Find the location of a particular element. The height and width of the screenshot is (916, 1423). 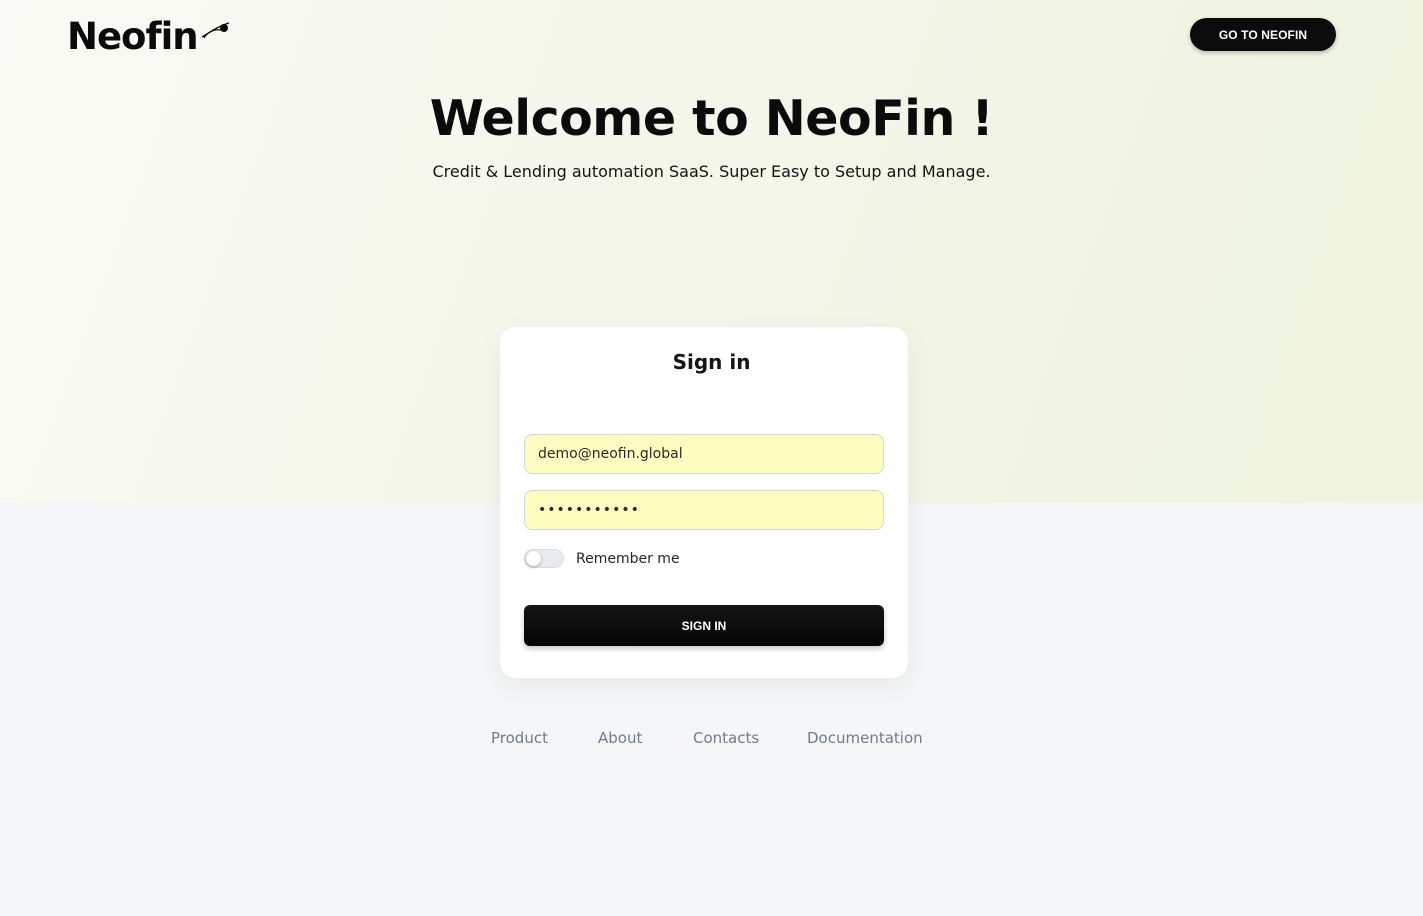

signin-title: Sign in is located at coordinates (711, 362).